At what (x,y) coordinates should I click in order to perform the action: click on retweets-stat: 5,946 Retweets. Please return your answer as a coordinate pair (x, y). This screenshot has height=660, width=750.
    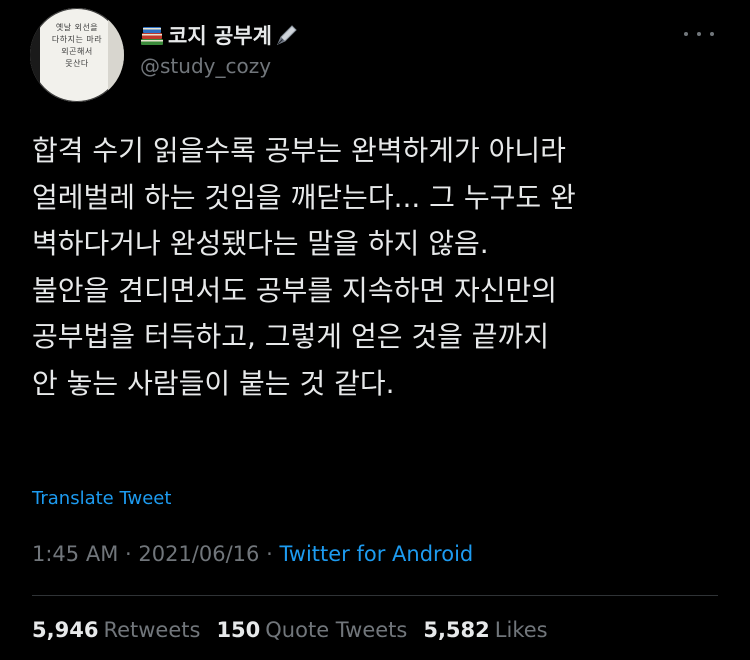
    Looking at the image, I should click on (116, 630).